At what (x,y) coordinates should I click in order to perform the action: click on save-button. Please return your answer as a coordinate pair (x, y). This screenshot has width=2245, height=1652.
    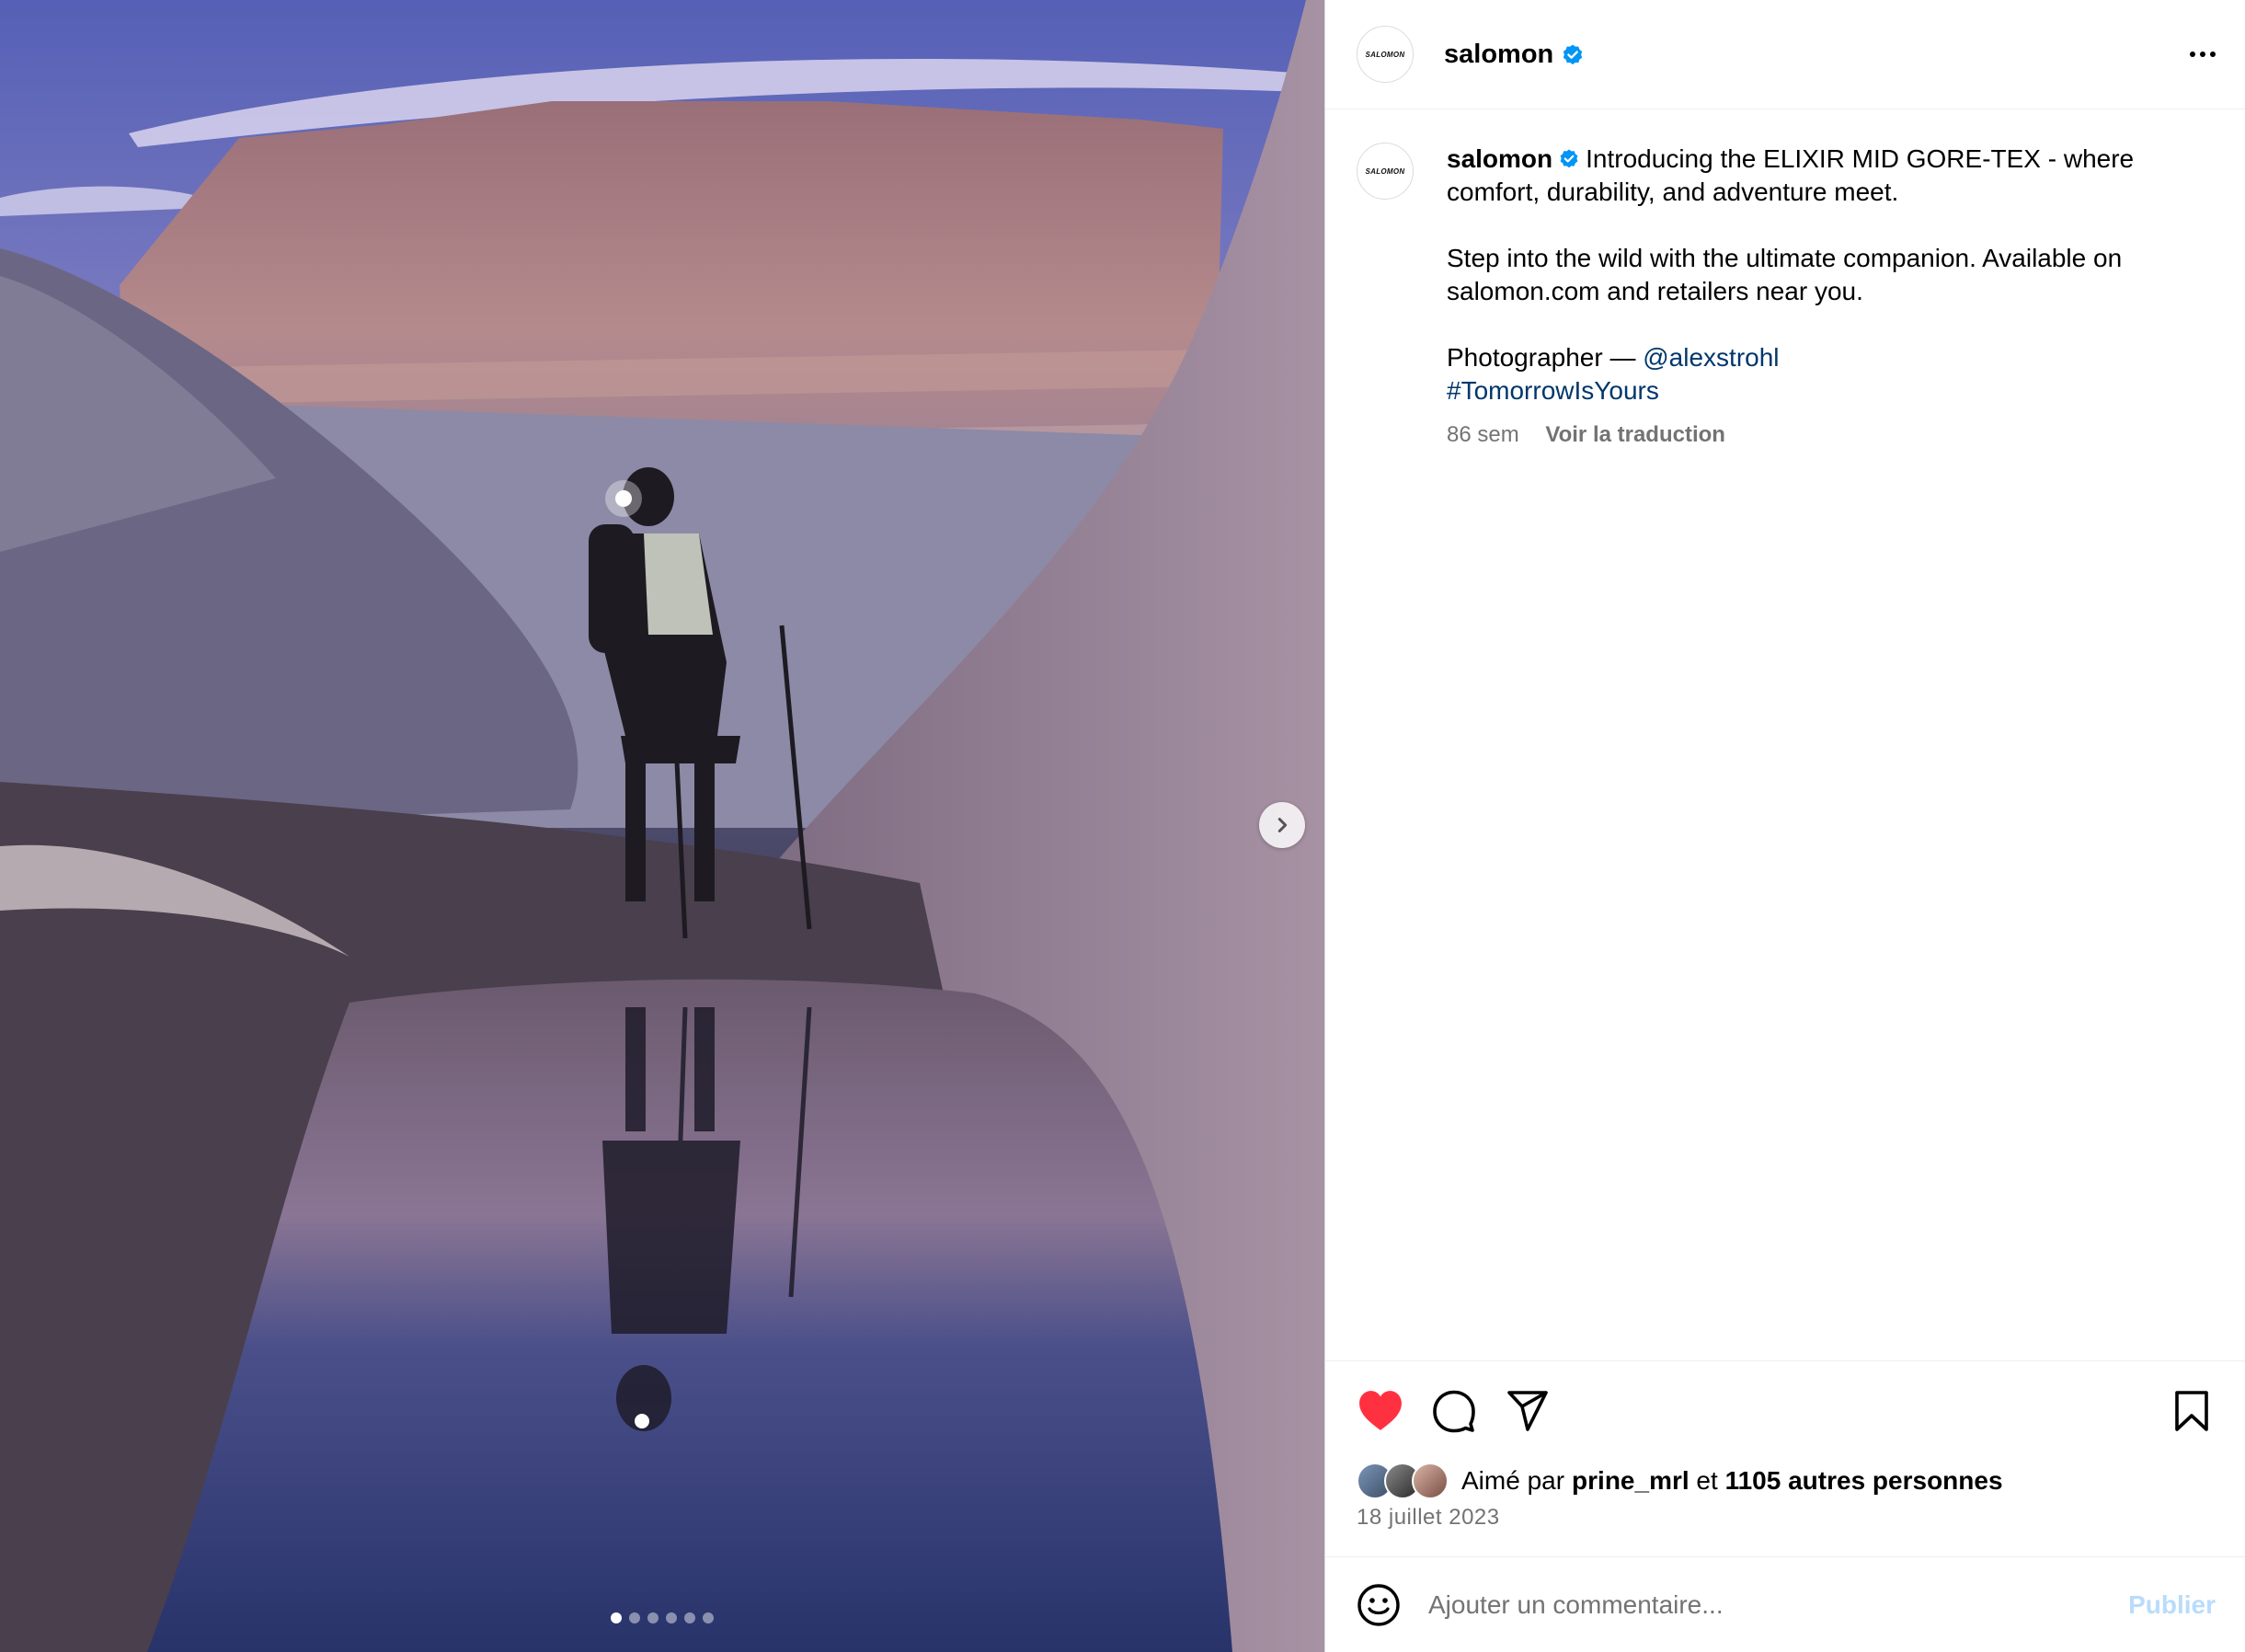
    Looking at the image, I should click on (2192, 1411).